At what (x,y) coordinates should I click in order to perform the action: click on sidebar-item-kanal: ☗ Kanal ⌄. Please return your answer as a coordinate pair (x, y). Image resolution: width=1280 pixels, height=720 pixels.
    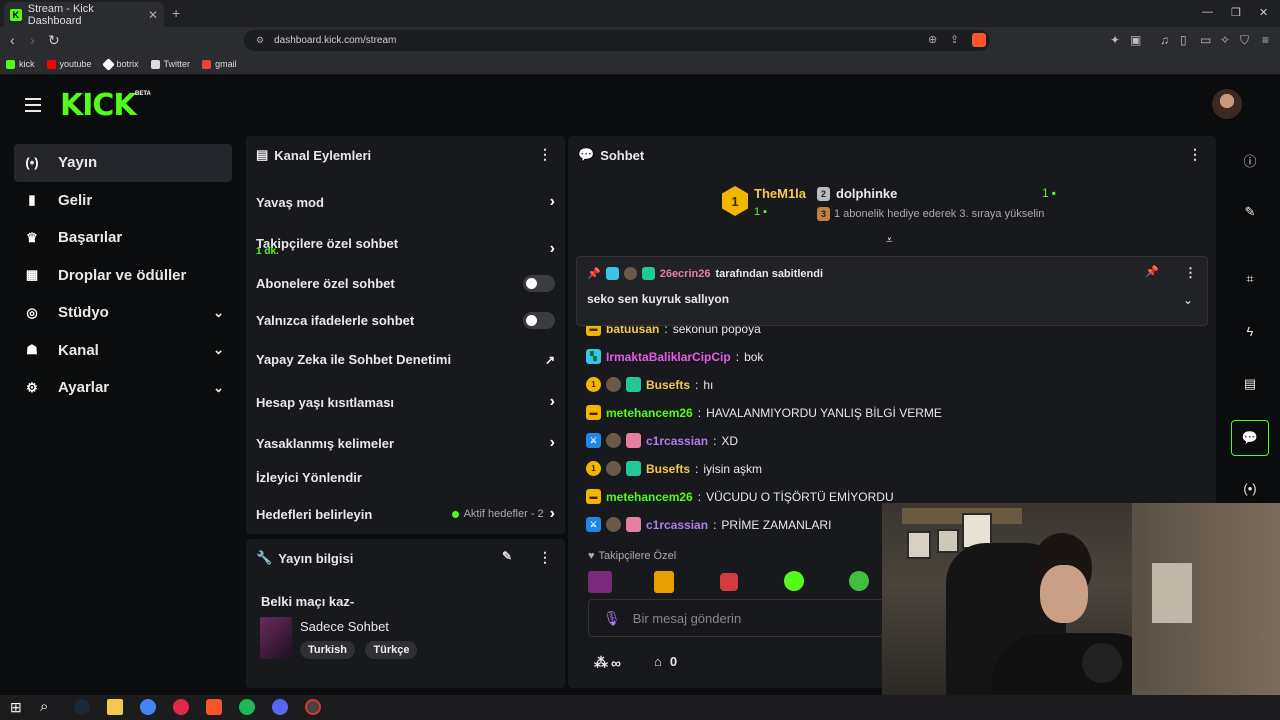
    Looking at the image, I should click on (123, 351).